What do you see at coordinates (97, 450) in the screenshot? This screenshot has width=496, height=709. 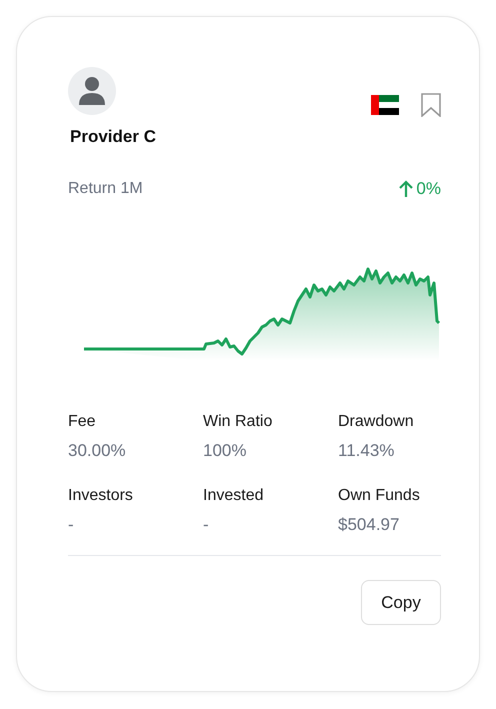 I see `stat-value: 30.00%` at bounding box center [97, 450].